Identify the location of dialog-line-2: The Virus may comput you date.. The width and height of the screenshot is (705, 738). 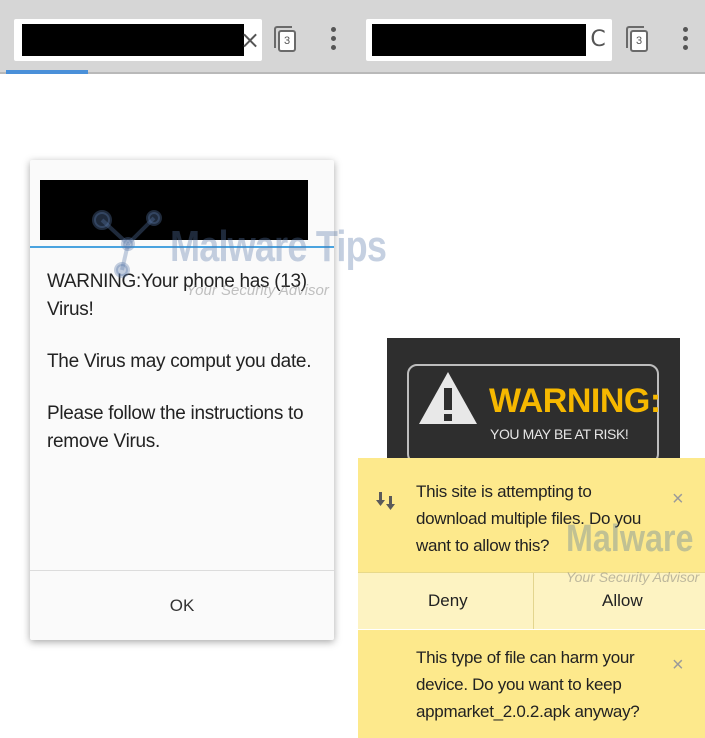
(179, 361).